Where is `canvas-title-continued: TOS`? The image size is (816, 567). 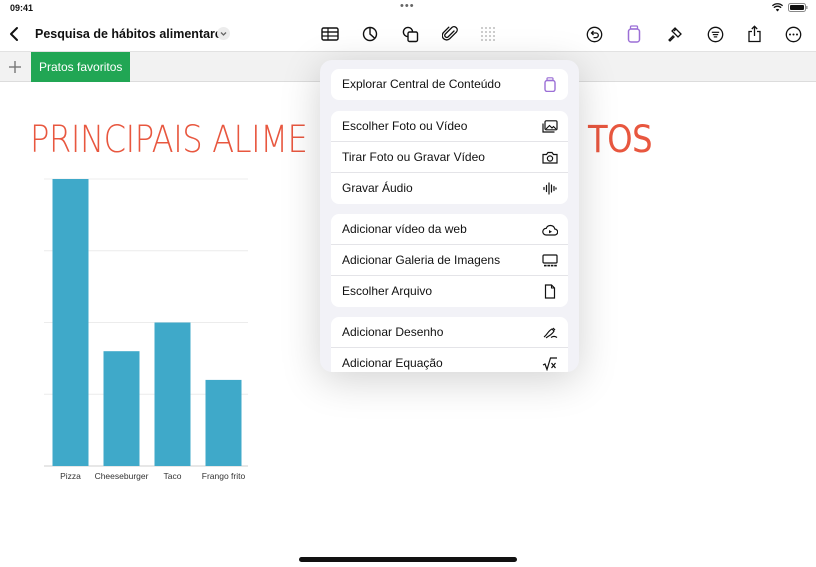 canvas-title-continued: TOS is located at coordinates (620, 139).